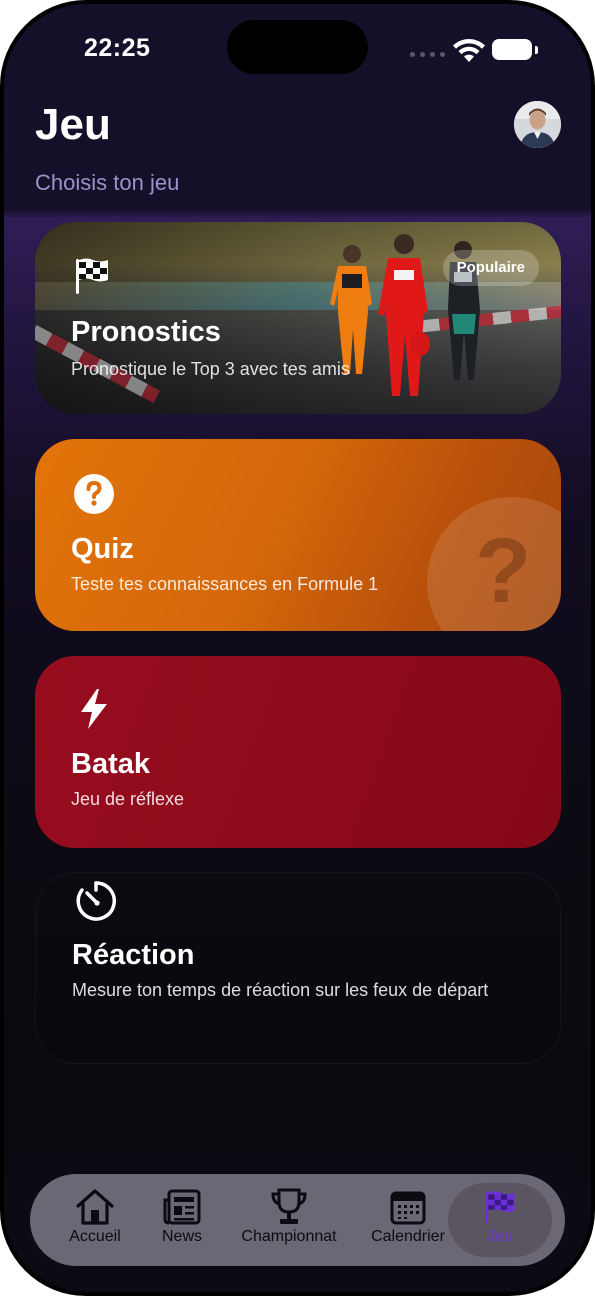  Describe the element at coordinates (500, 1236) in the screenshot. I see `tab-label: Jeu` at that location.